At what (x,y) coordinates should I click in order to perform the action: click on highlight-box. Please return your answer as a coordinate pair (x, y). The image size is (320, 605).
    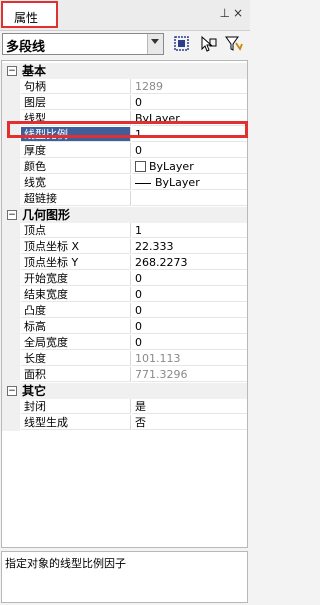
    Looking at the image, I should click on (127, 129).